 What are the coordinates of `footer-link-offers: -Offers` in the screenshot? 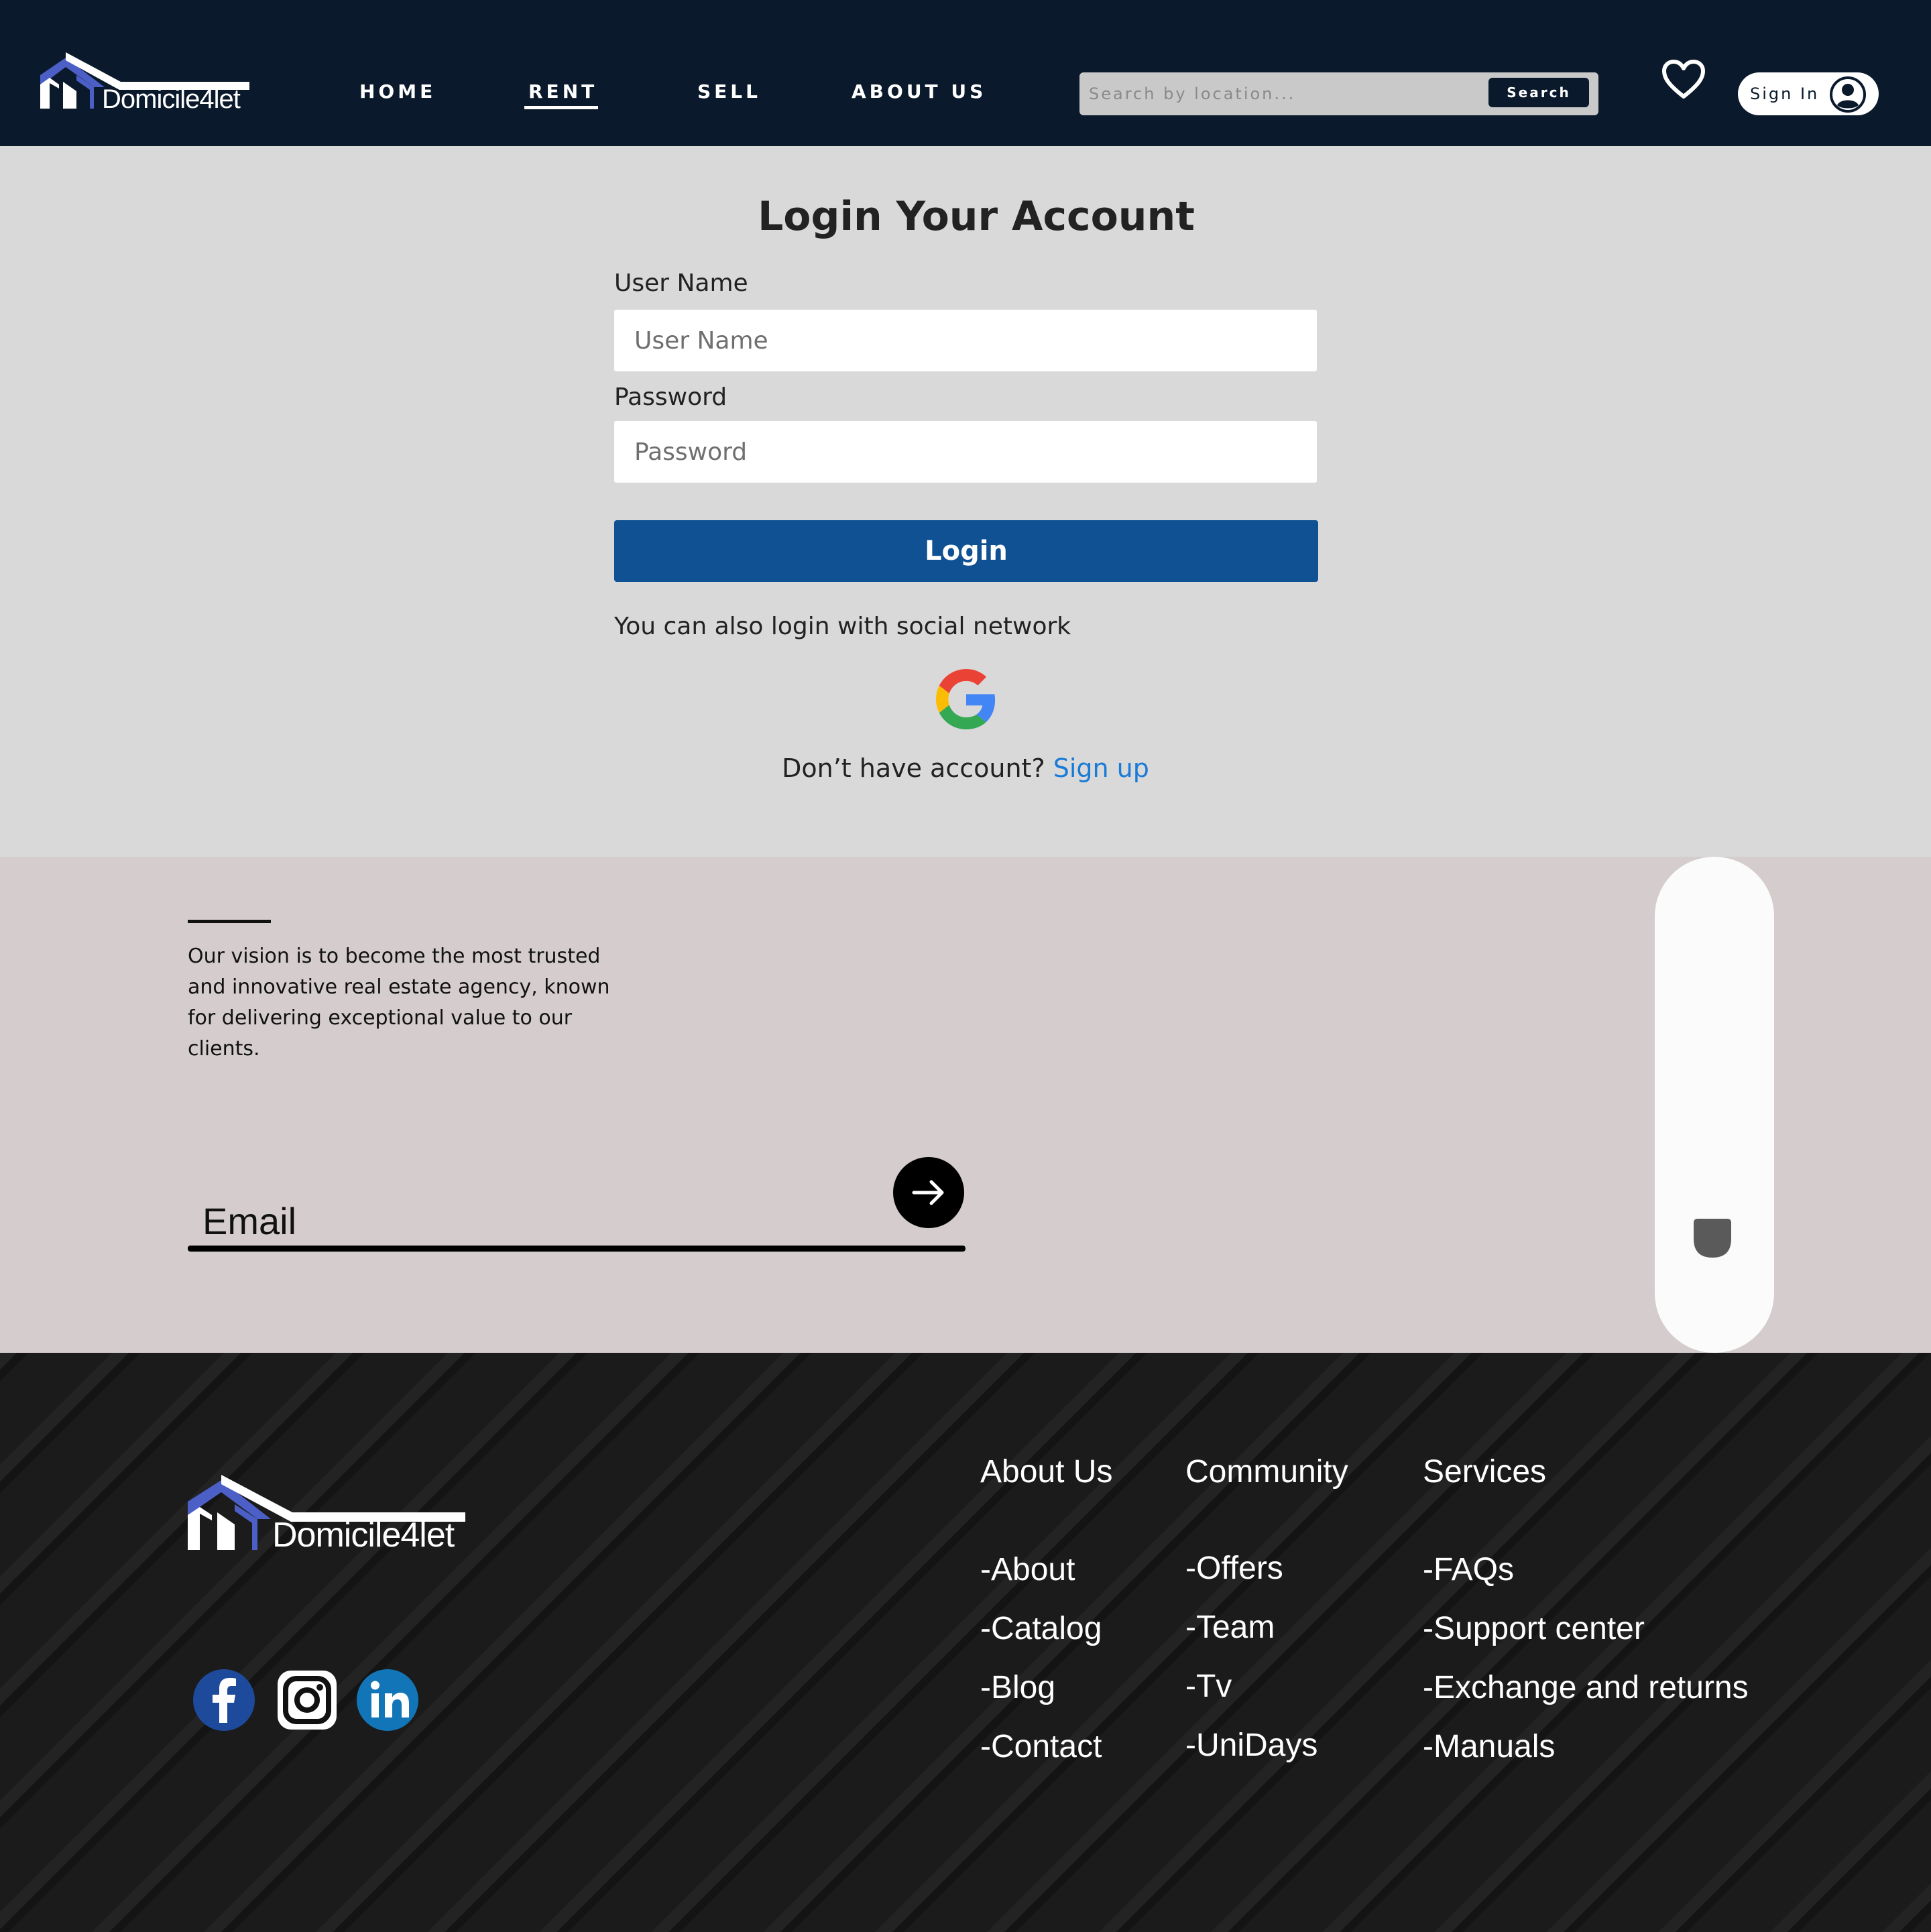 It's located at (1234, 1568).